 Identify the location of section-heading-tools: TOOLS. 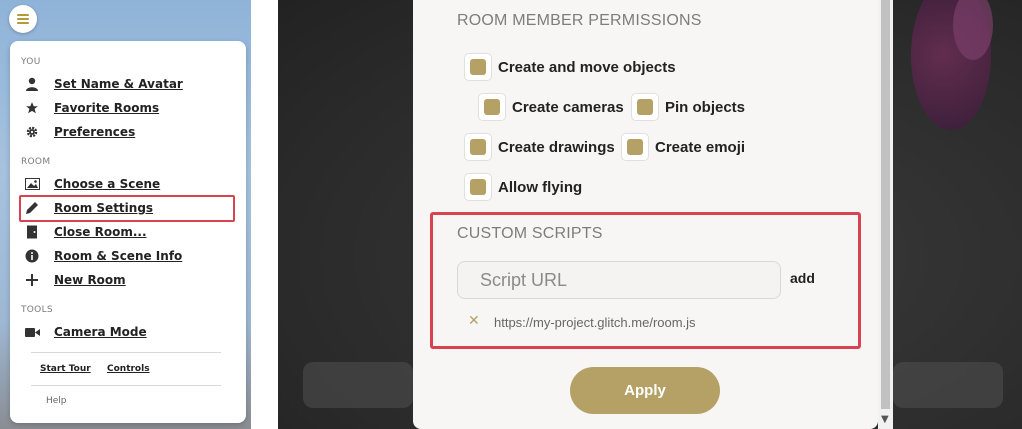
(37, 310).